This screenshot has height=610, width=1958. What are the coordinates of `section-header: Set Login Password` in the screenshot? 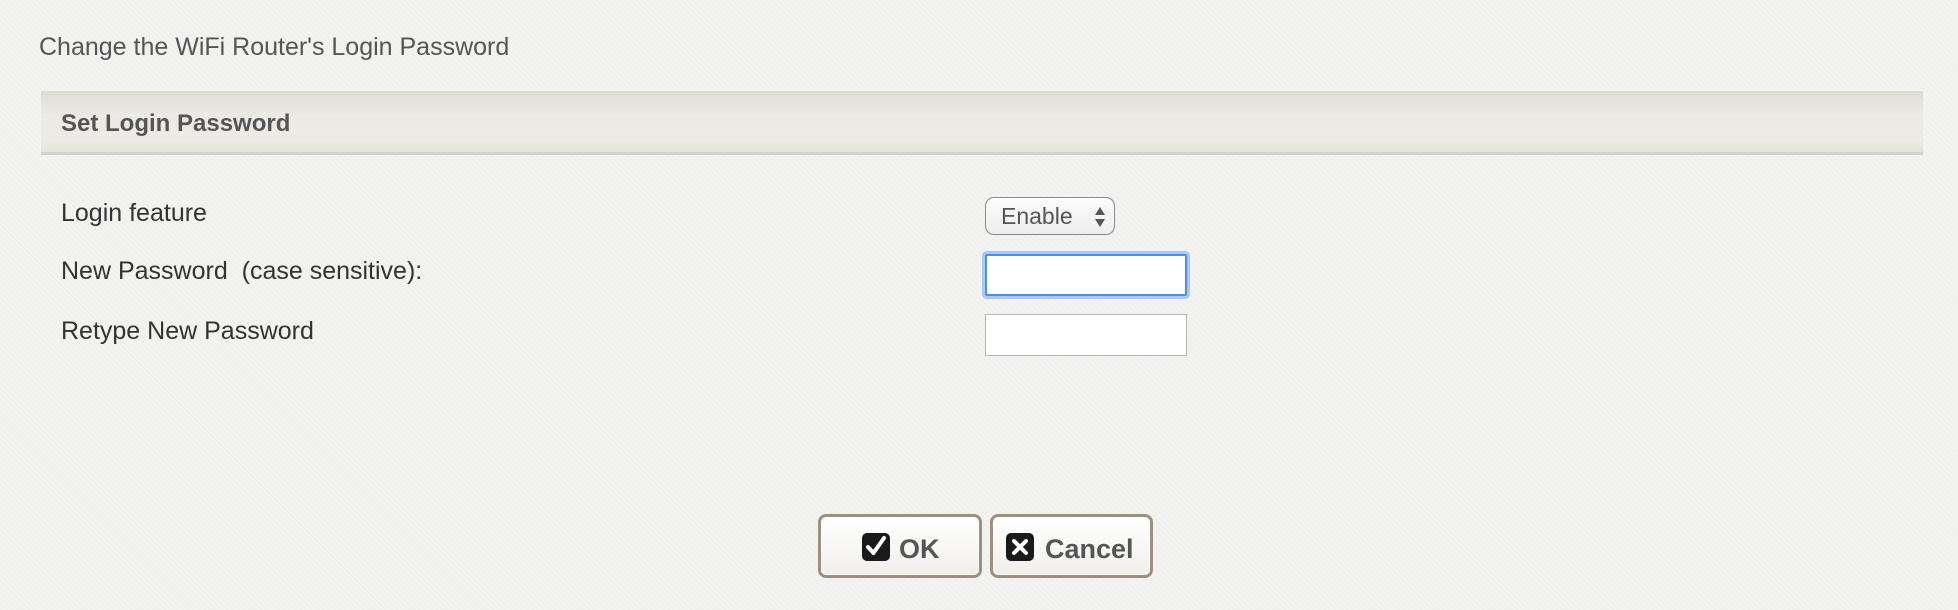 It's located at (982, 123).